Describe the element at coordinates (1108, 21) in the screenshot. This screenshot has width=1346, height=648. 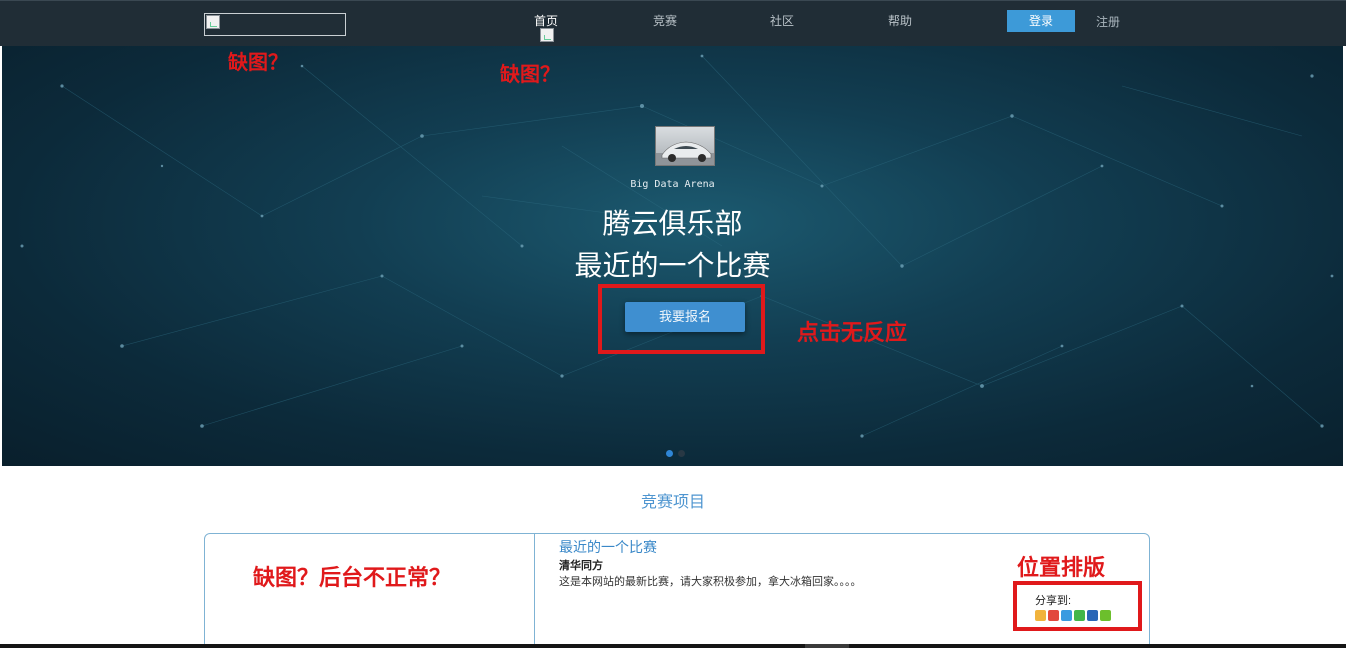
I see `register-link: 注册` at that location.